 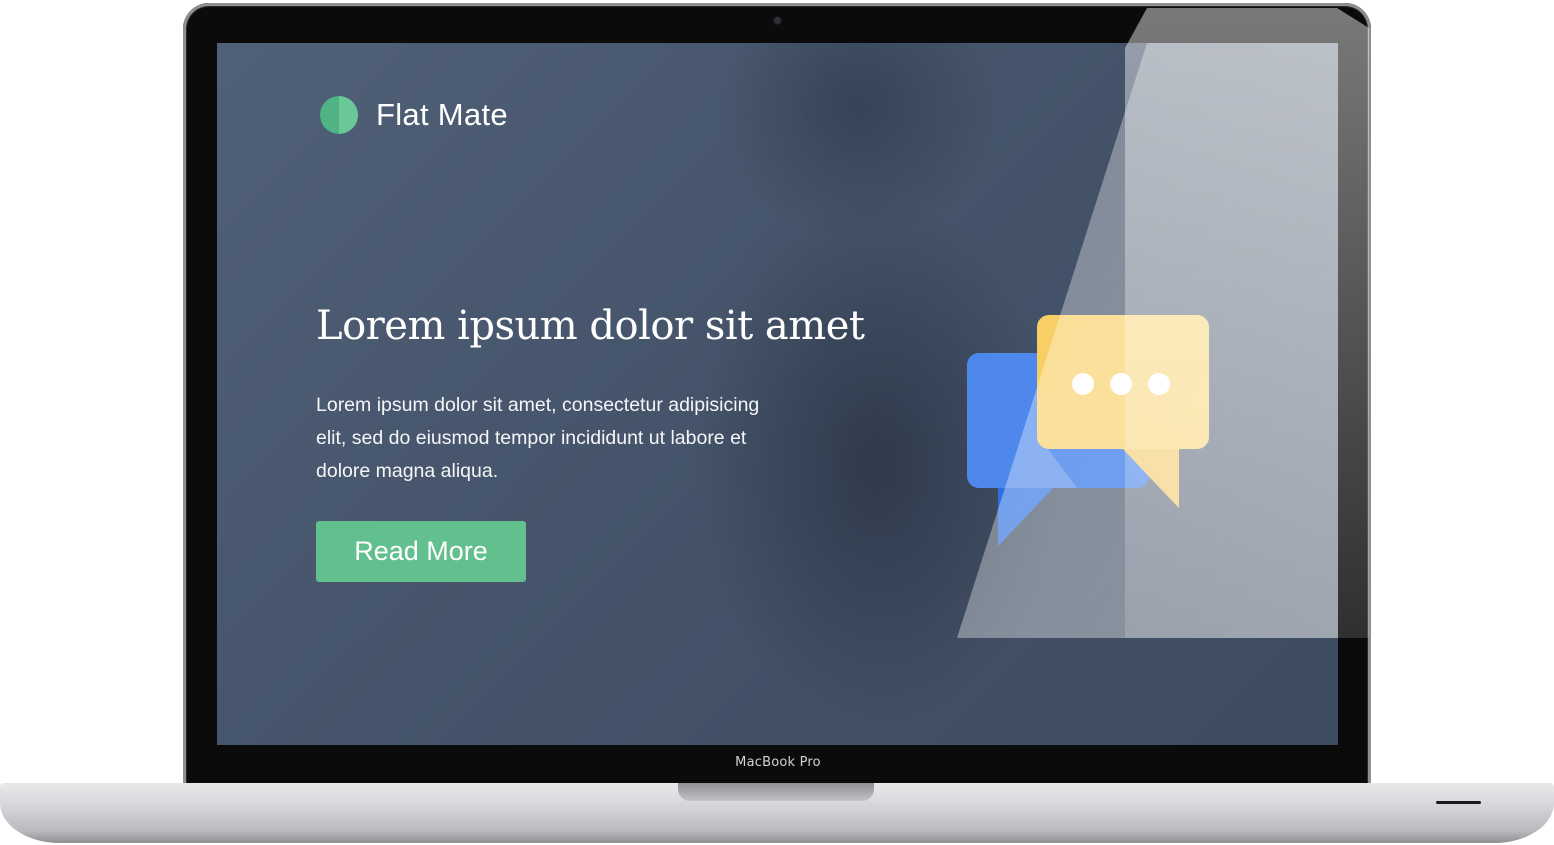 What do you see at coordinates (421, 551) in the screenshot?
I see `read-more-button: Read More` at bounding box center [421, 551].